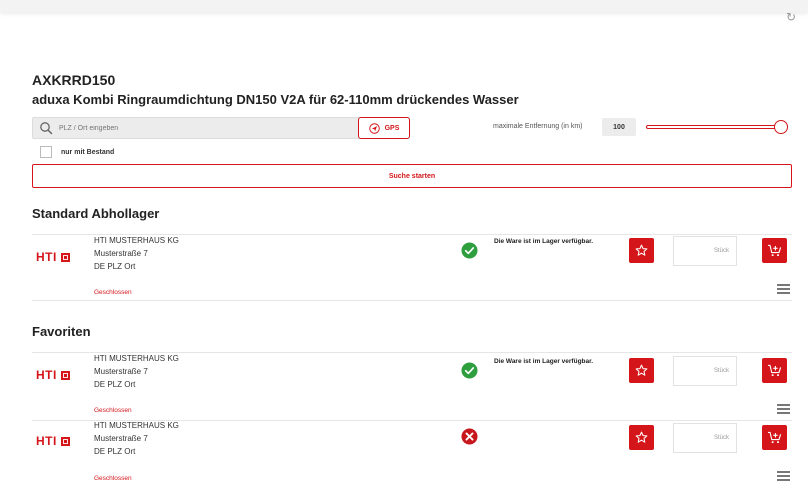 The height and width of the screenshot is (484, 808). Describe the element at coordinates (791, 17) in the screenshot. I see `refresh-icon: ↻` at that location.